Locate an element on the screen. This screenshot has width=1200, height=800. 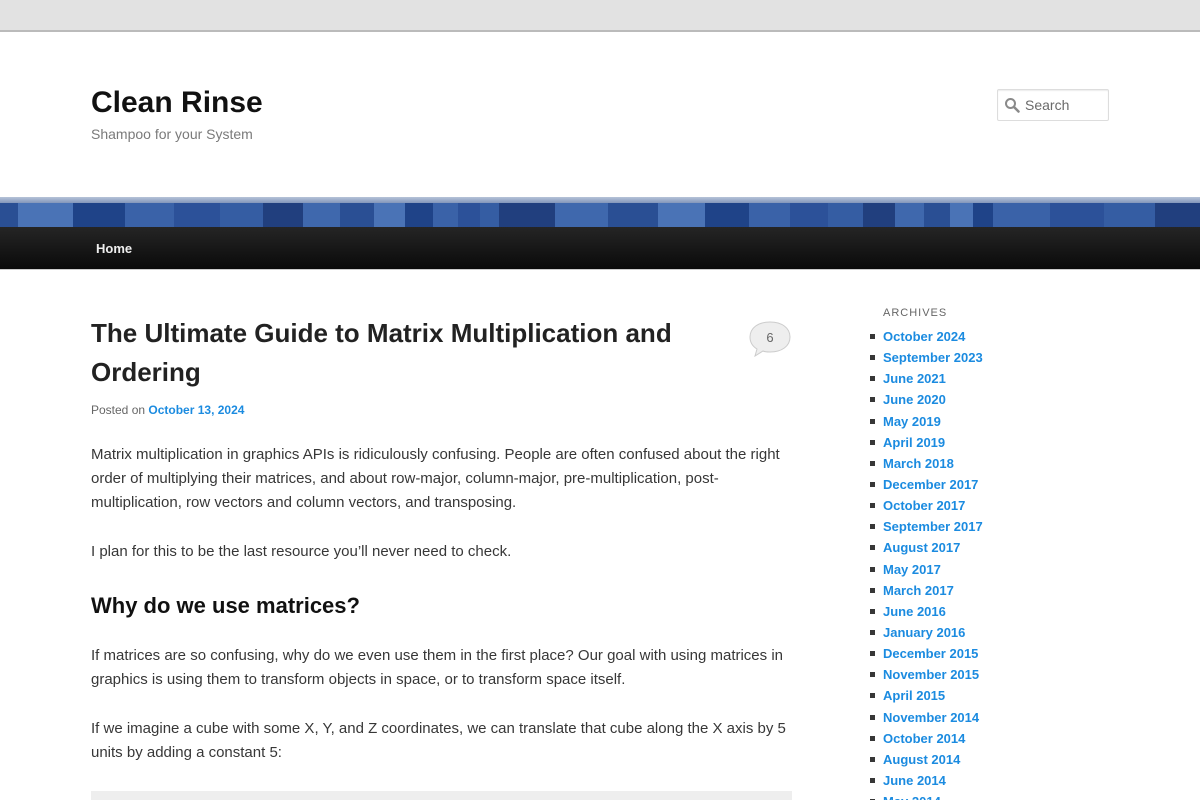
archive-link: May 2019 is located at coordinates (912, 421).